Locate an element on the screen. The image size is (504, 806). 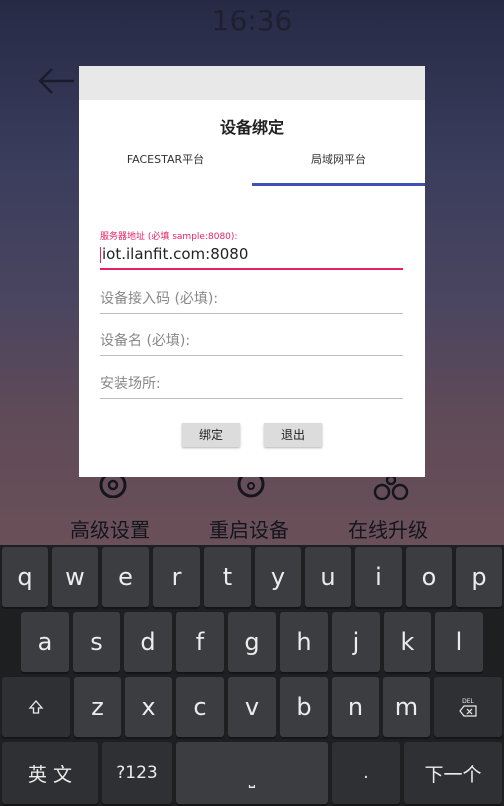
key-p: p is located at coordinates (479, 577).